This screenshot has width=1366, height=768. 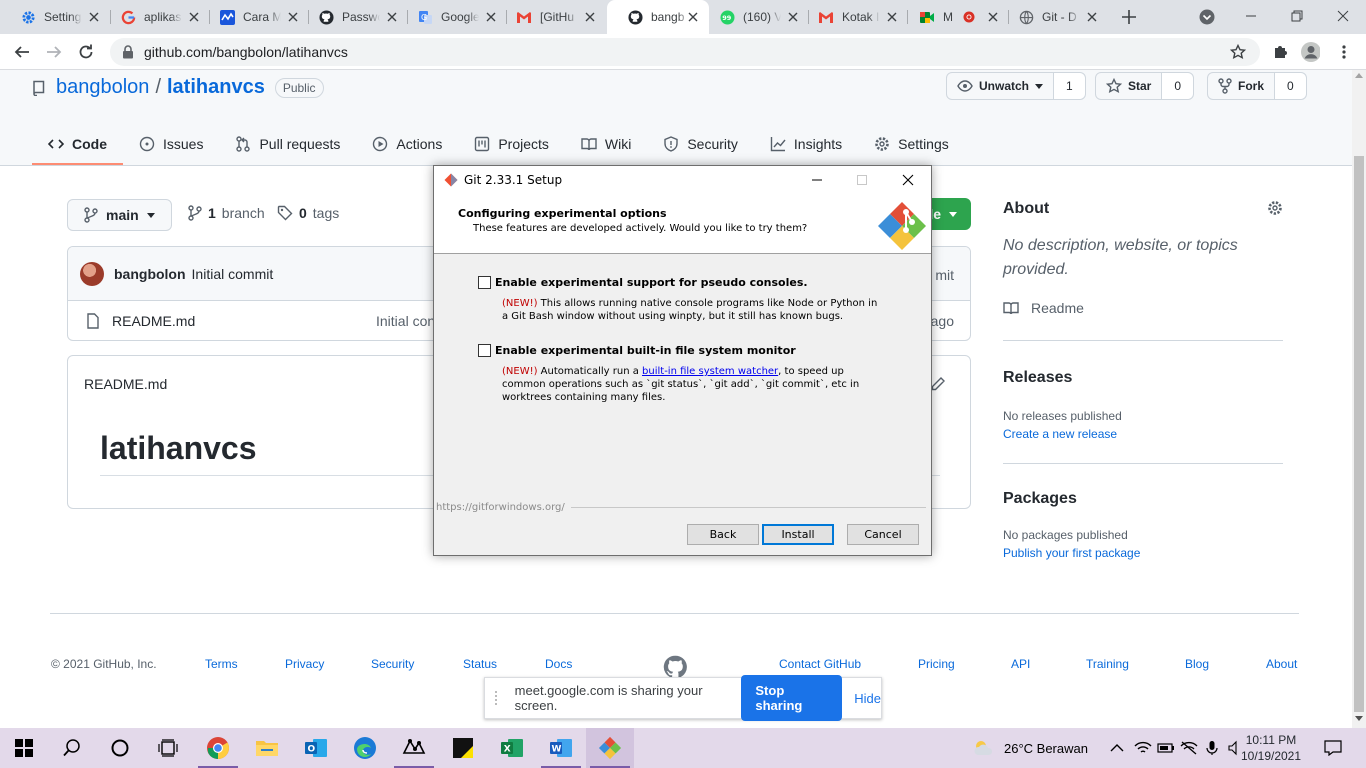 What do you see at coordinates (77, 144) in the screenshot?
I see `tab-code: Code` at bounding box center [77, 144].